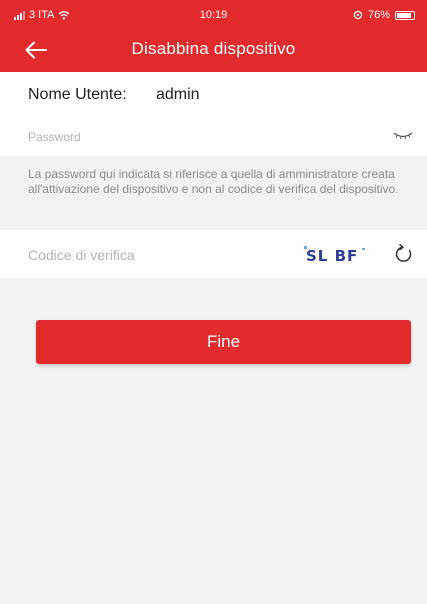  What do you see at coordinates (223, 342) in the screenshot?
I see `done-button: Fine` at bounding box center [223, 342].